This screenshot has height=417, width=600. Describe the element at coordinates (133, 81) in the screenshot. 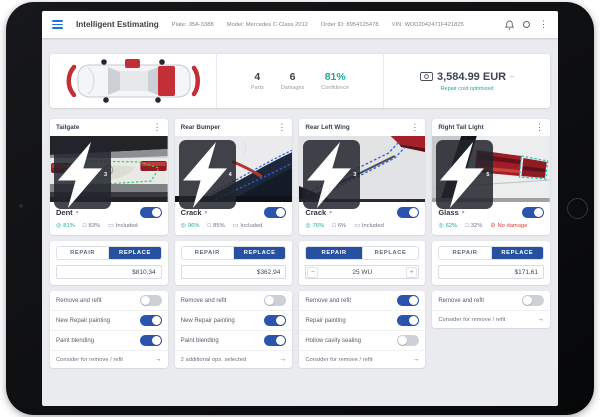

I see `vehicle-damage-diagram` at that location.